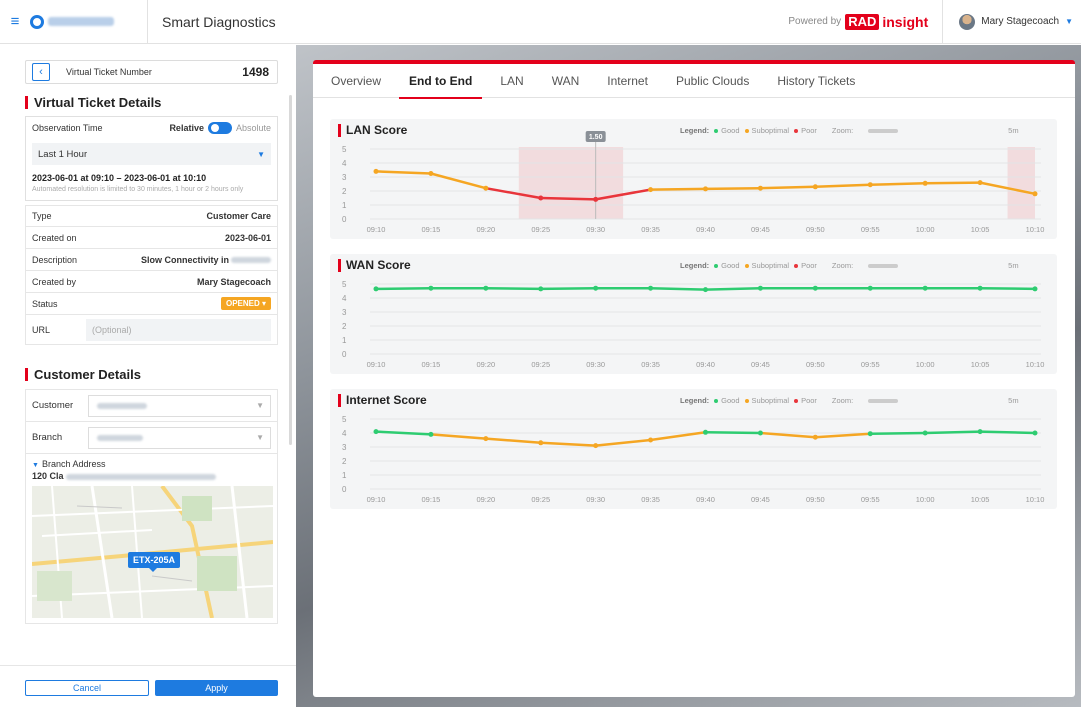  Describe the element at coordinates (511, 81) in the screenshot. I see `tab-lan: LAN` at that location.